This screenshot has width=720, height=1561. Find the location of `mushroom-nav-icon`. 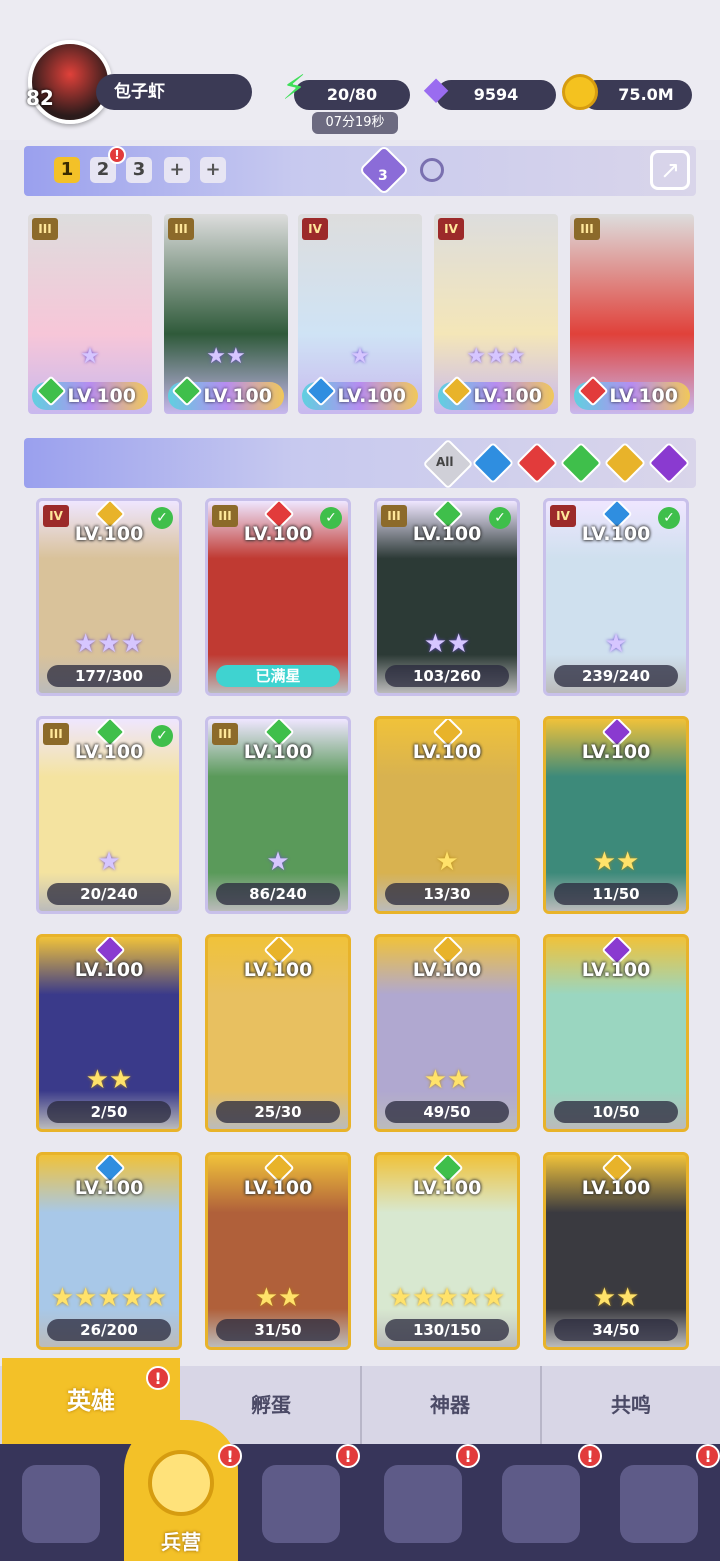

mushroom-nav-icon is located at coordinates (541, 1504).